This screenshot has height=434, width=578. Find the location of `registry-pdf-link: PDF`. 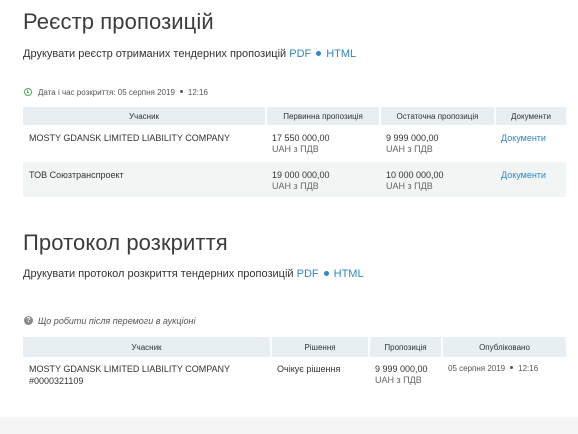

registry-pdf-link: PDF is located at coordinates (300, 54).